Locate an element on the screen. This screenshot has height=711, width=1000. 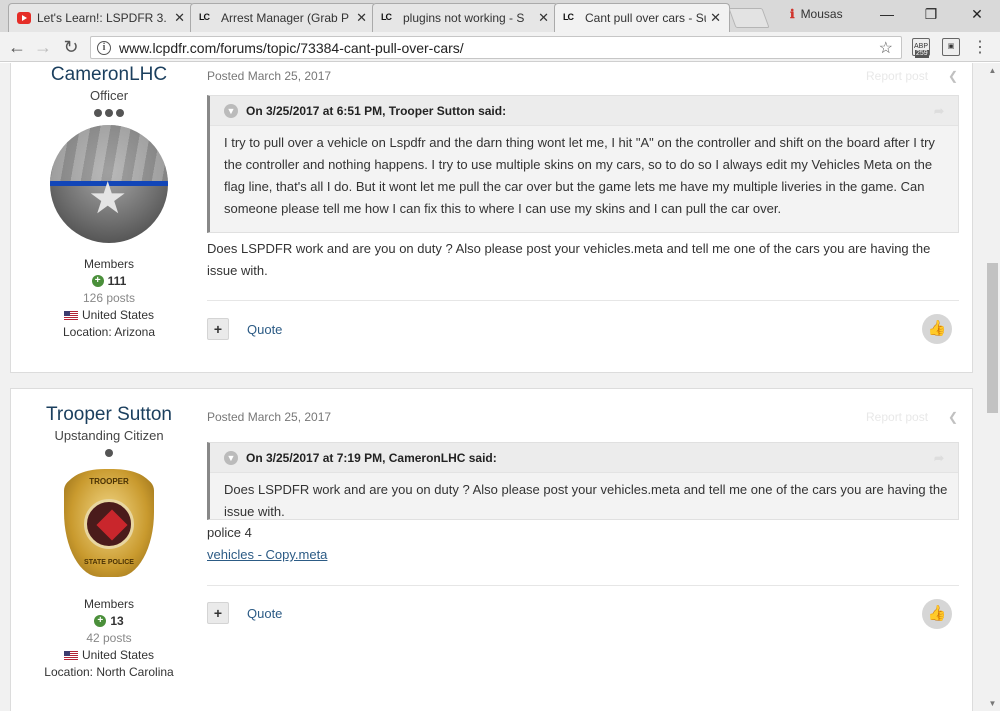
tab-youtube: Let's Learn!: LSPDFR 3. ✕ is located at coordinates (101, 17).